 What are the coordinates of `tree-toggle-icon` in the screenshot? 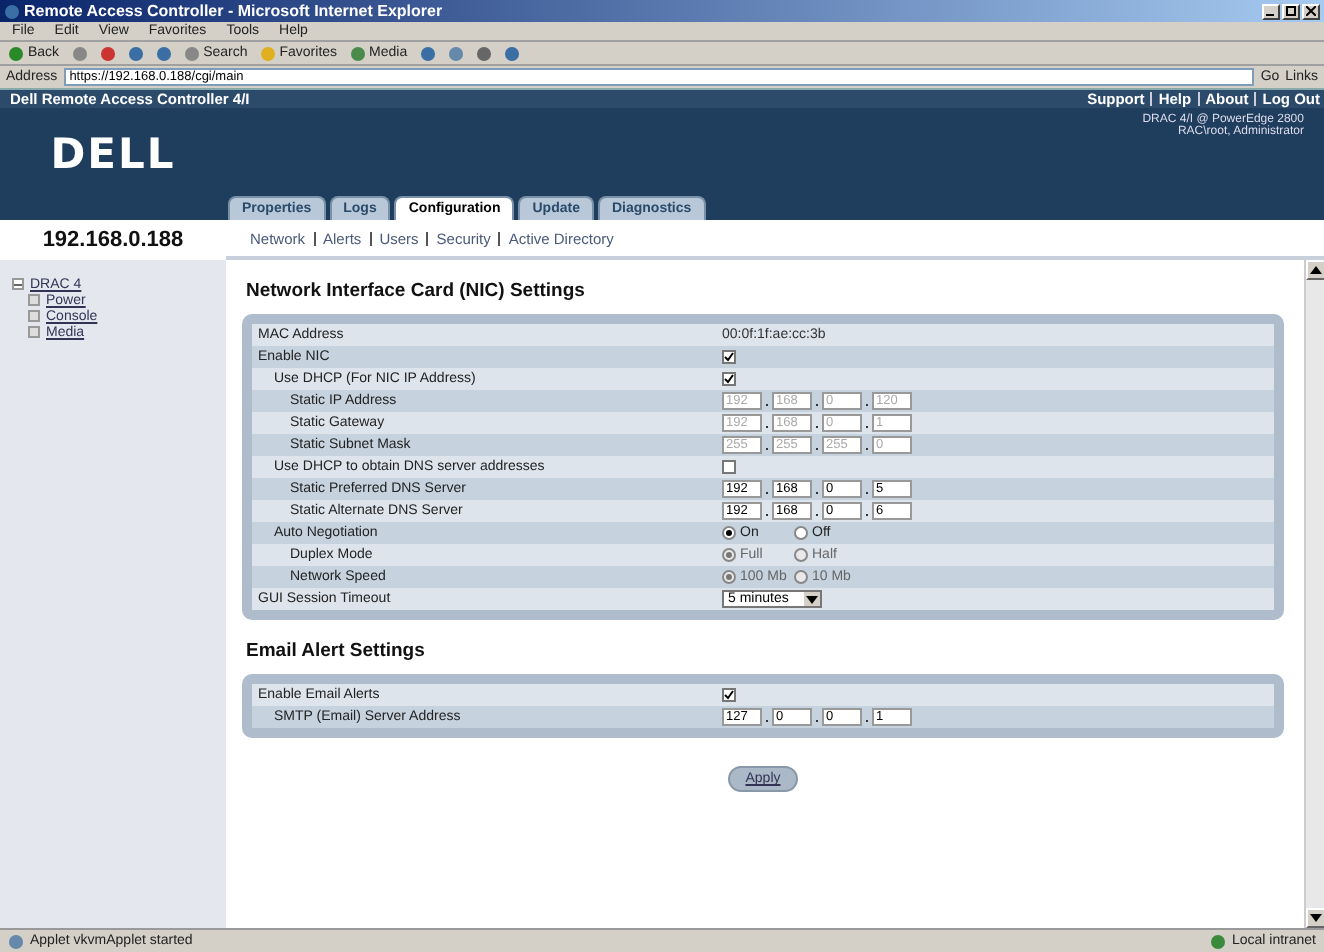 It's located at (18, 284).